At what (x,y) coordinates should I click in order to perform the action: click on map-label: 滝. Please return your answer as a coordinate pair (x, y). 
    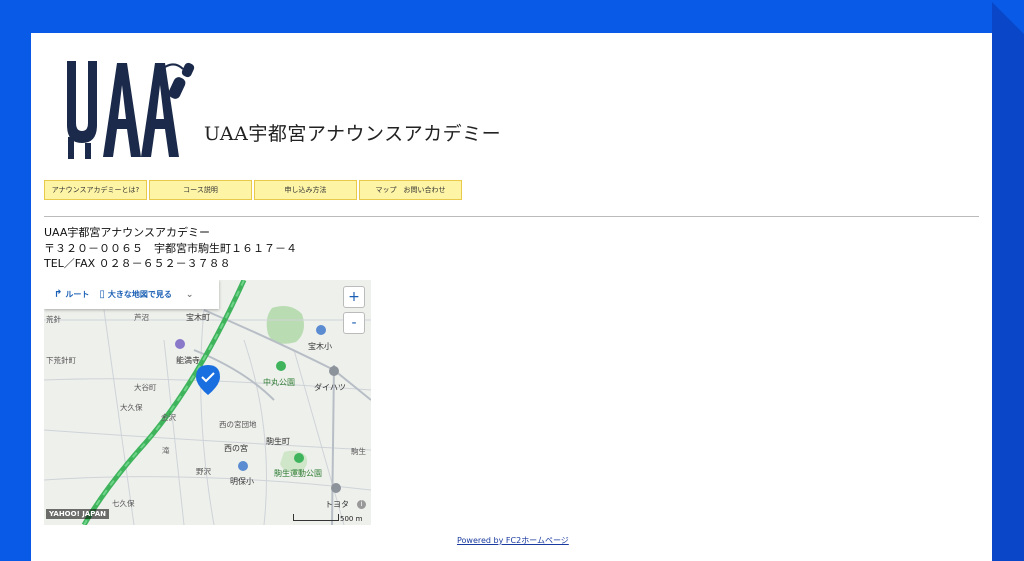
    Looking at the image, I should click on (166, 450).